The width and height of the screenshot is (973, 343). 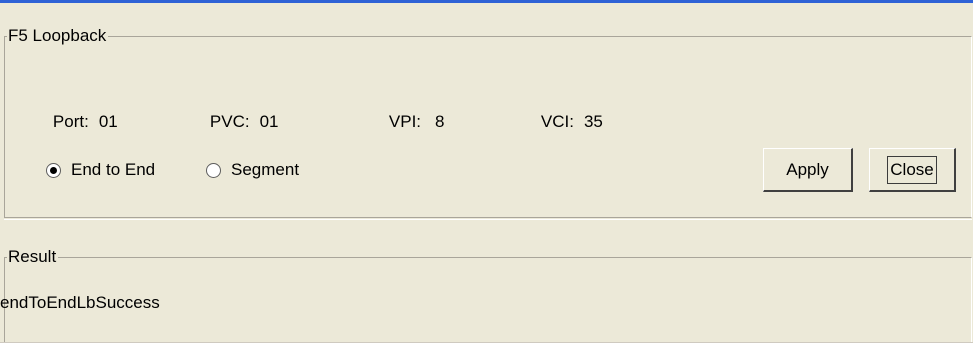 I want to click on close-button: Close, so click(x=912, y=170).